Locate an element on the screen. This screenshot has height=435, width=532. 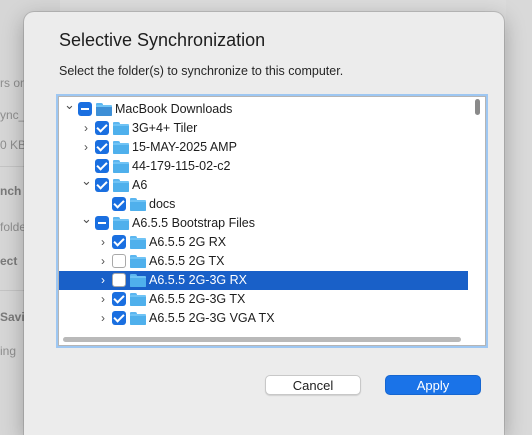
tree-row: › A6.5.5 2G TX is located at coordinates (263, 261).